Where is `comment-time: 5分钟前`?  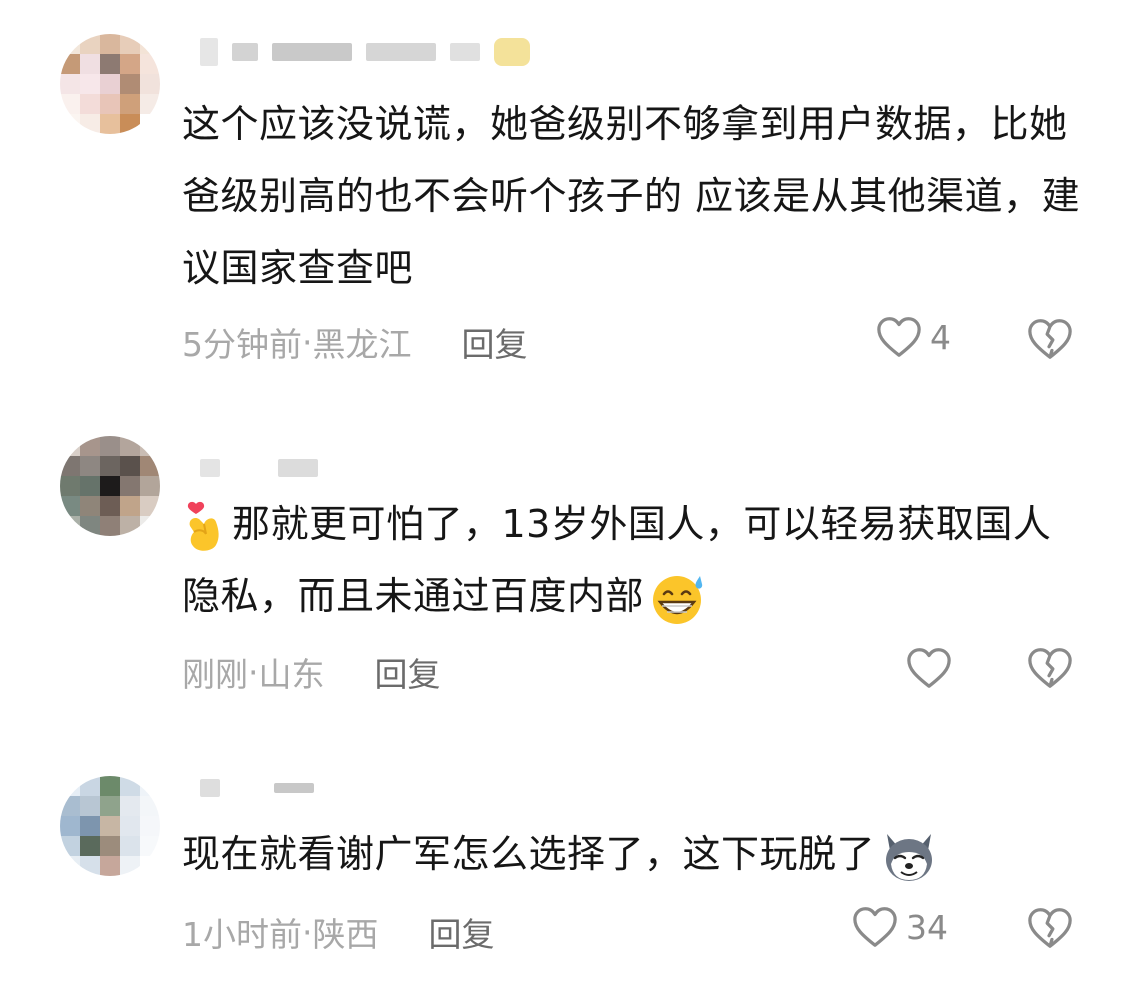 comment-time: 5分钟前 is located at coordinates (242, 344).